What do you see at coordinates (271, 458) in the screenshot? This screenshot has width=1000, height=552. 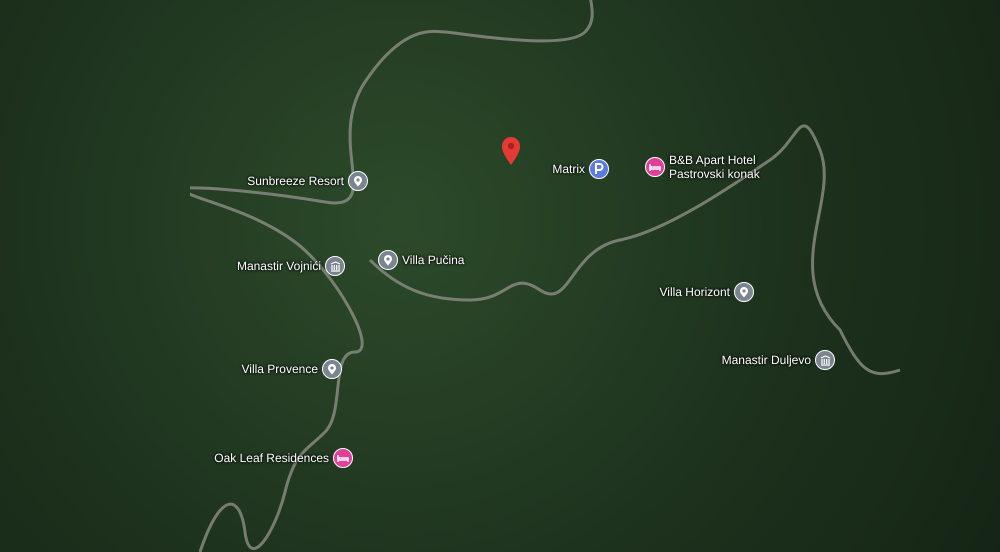 I see `place-label: Oak Leaf Residences` at bounding box center [271, 458].